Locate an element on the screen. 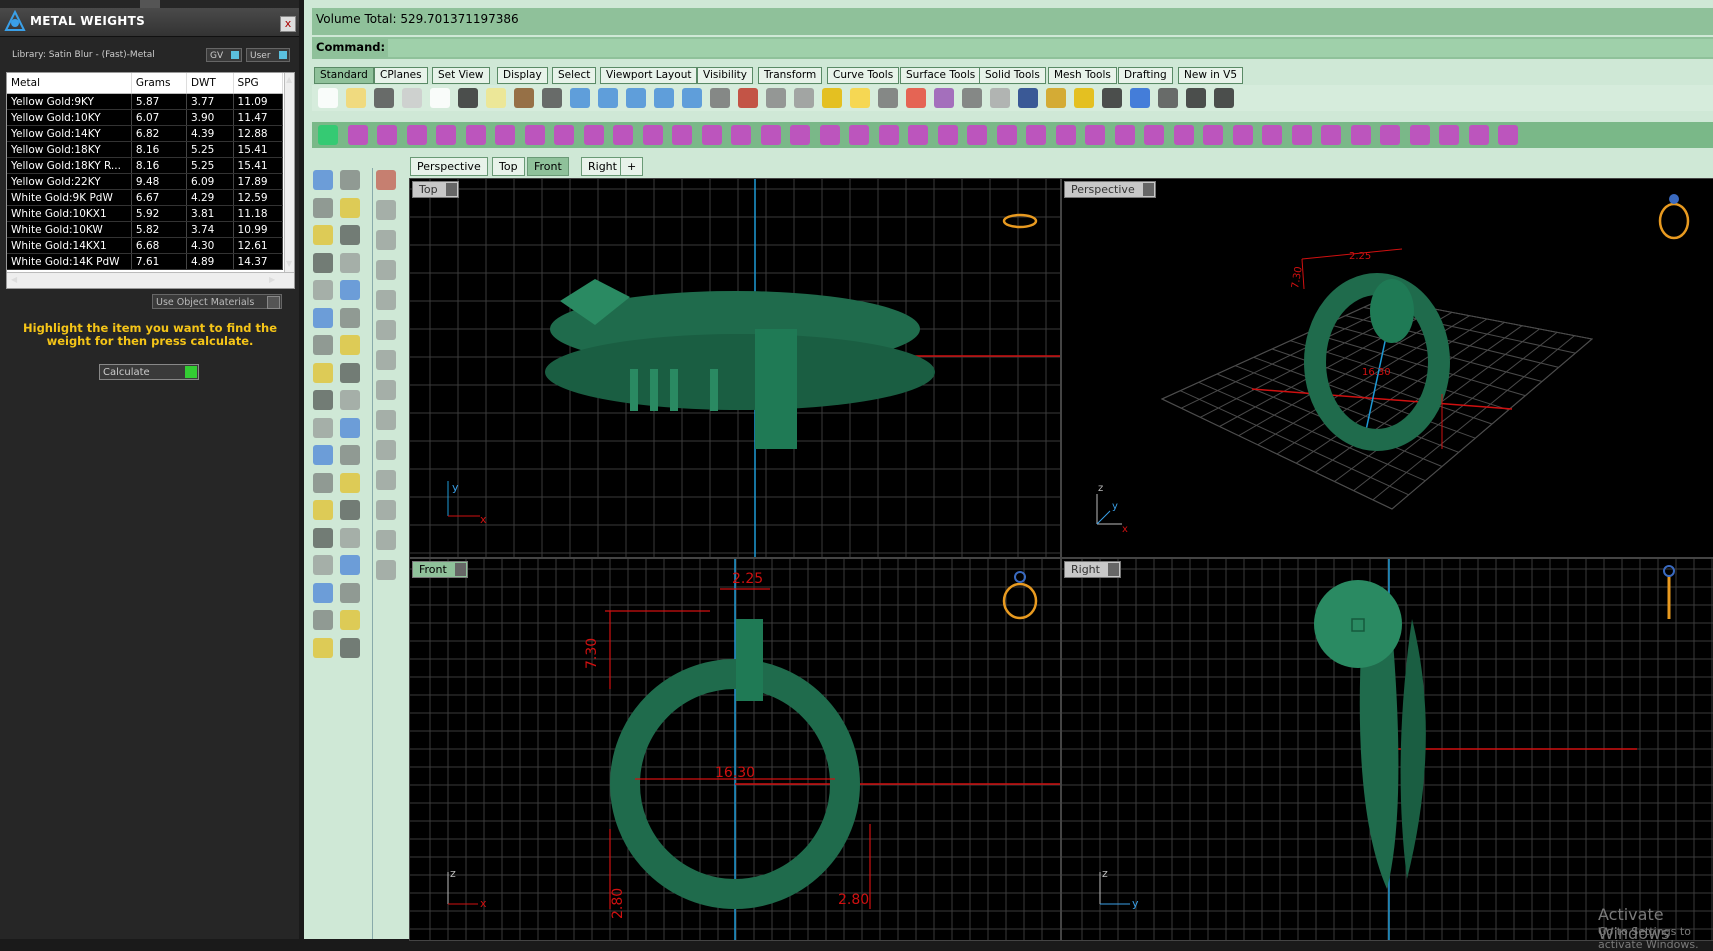 The height and width of the screenshot is (951, 1713). table-row: Yellow Gold:10KY 6.07 3.90 11.47 is located at coordinates (145, 117).